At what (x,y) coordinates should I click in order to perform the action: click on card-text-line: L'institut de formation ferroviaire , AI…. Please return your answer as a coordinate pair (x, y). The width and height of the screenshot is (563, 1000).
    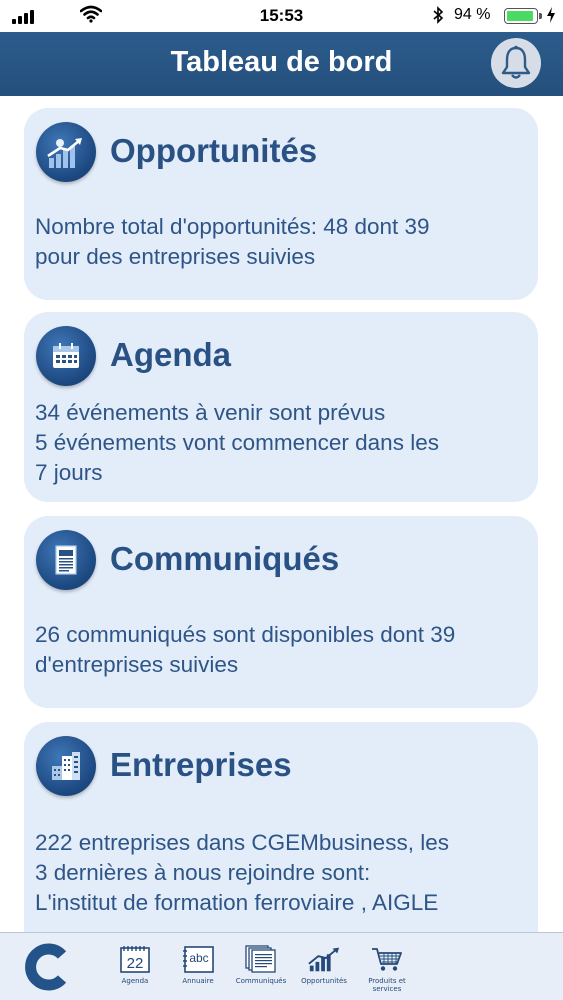
    Looking at the image, I should click on (237, 902).